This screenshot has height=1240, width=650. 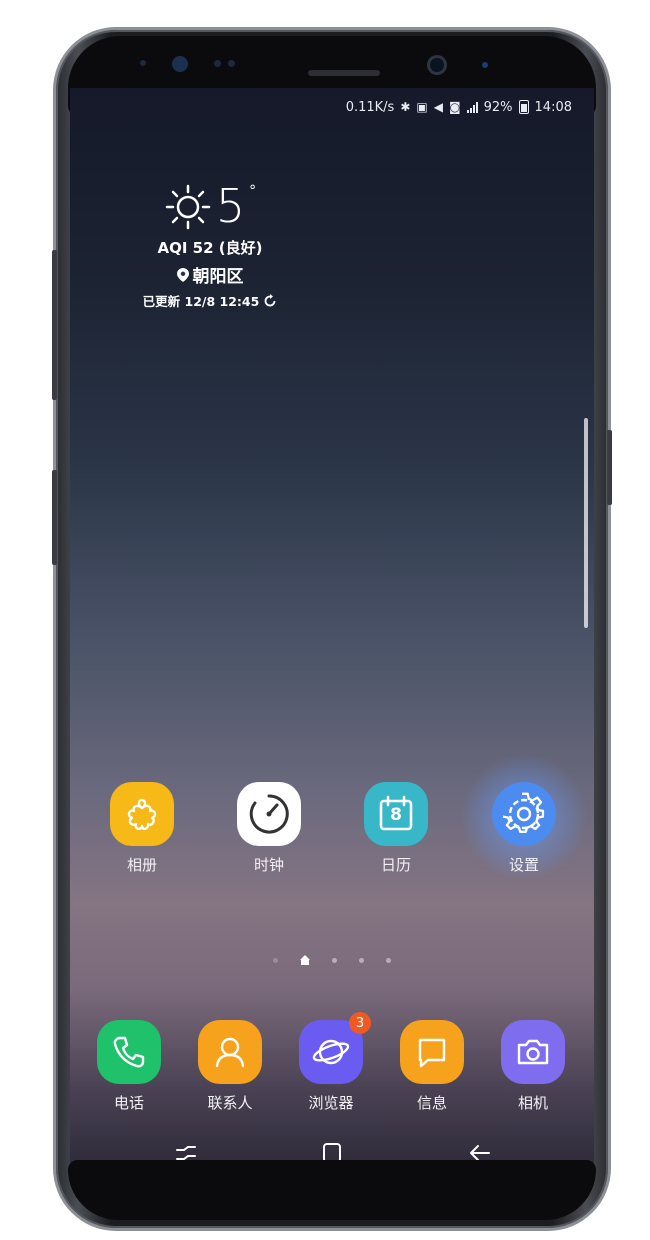 What do you see at coordinates (54, 517) in the screenshot?
I see `bixby-button` at bounding box center [54, 517].